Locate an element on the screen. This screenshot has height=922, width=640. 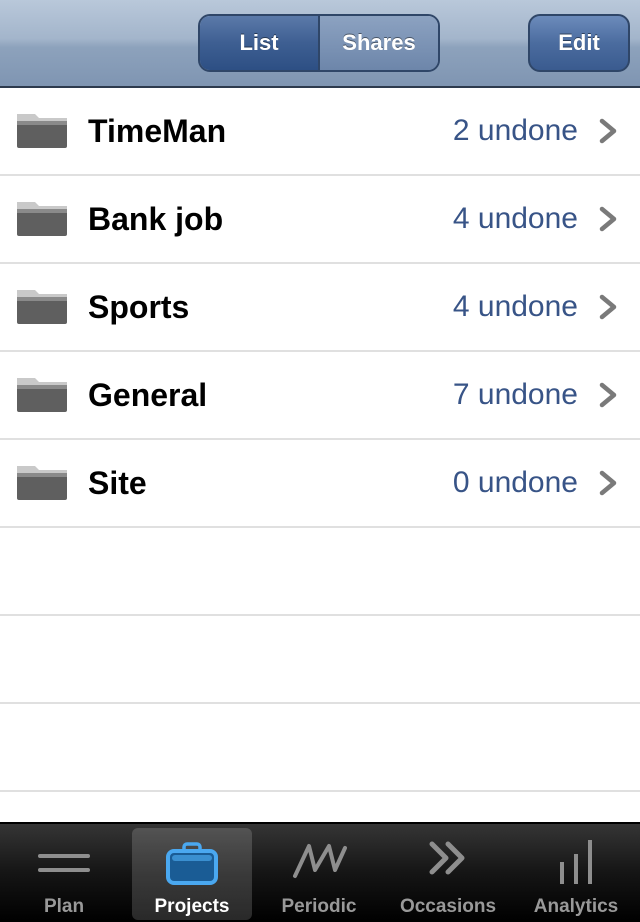
edit-button: Edit is located at coordinates (579, 43).